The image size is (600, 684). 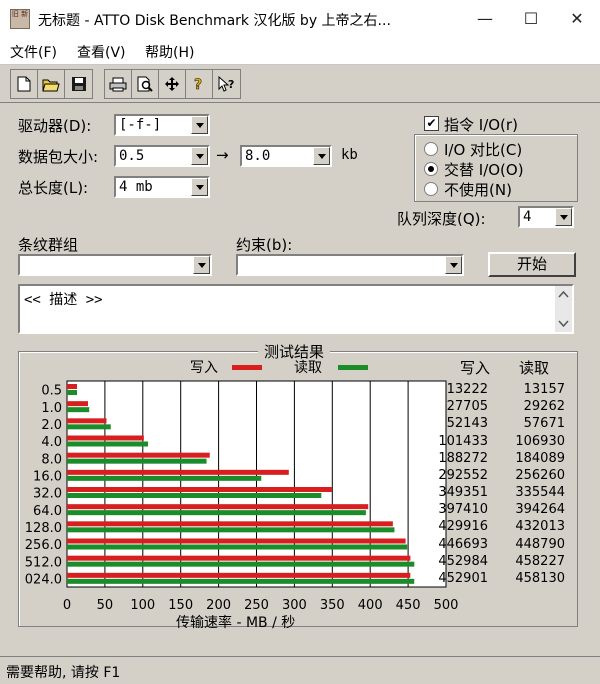 I want to click on write-value: 452901, so click(x=463, y=578).